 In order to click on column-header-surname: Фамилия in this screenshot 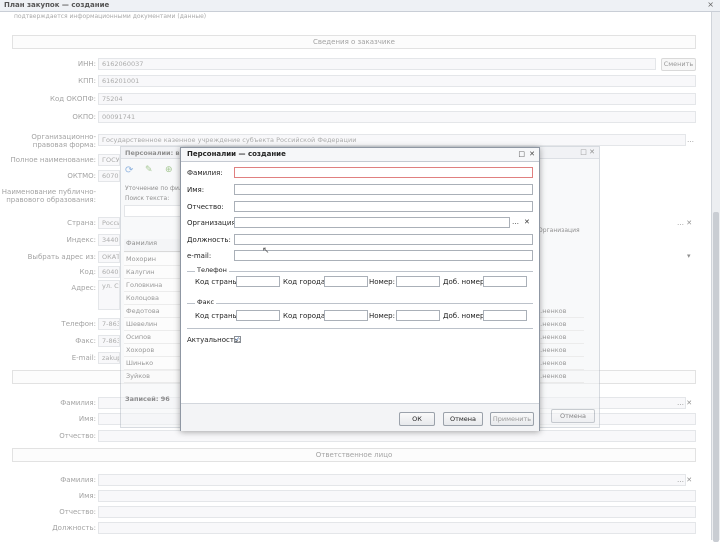, I will do `click(152, 245)`.